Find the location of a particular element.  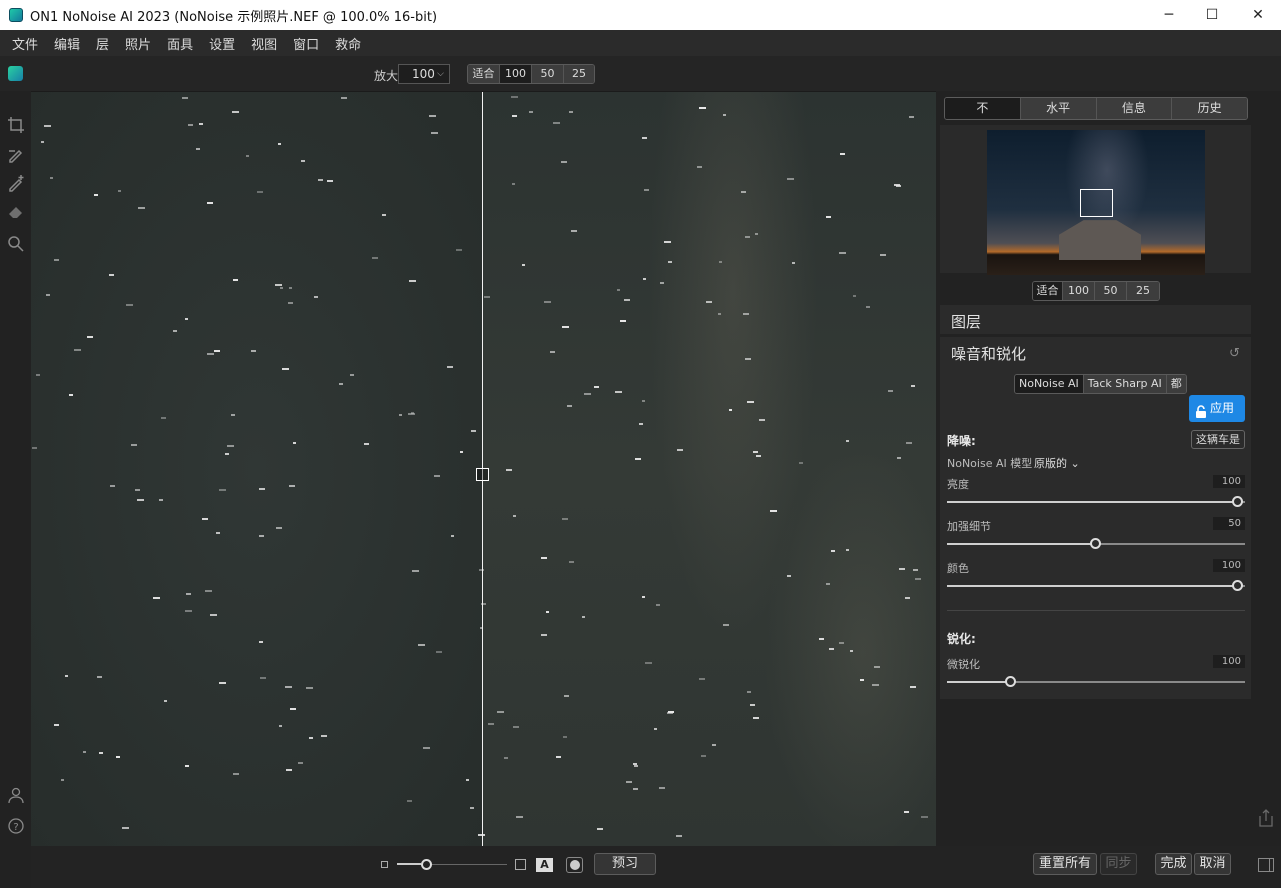

menu-file: 文件 is located at coordinates (25, 43).